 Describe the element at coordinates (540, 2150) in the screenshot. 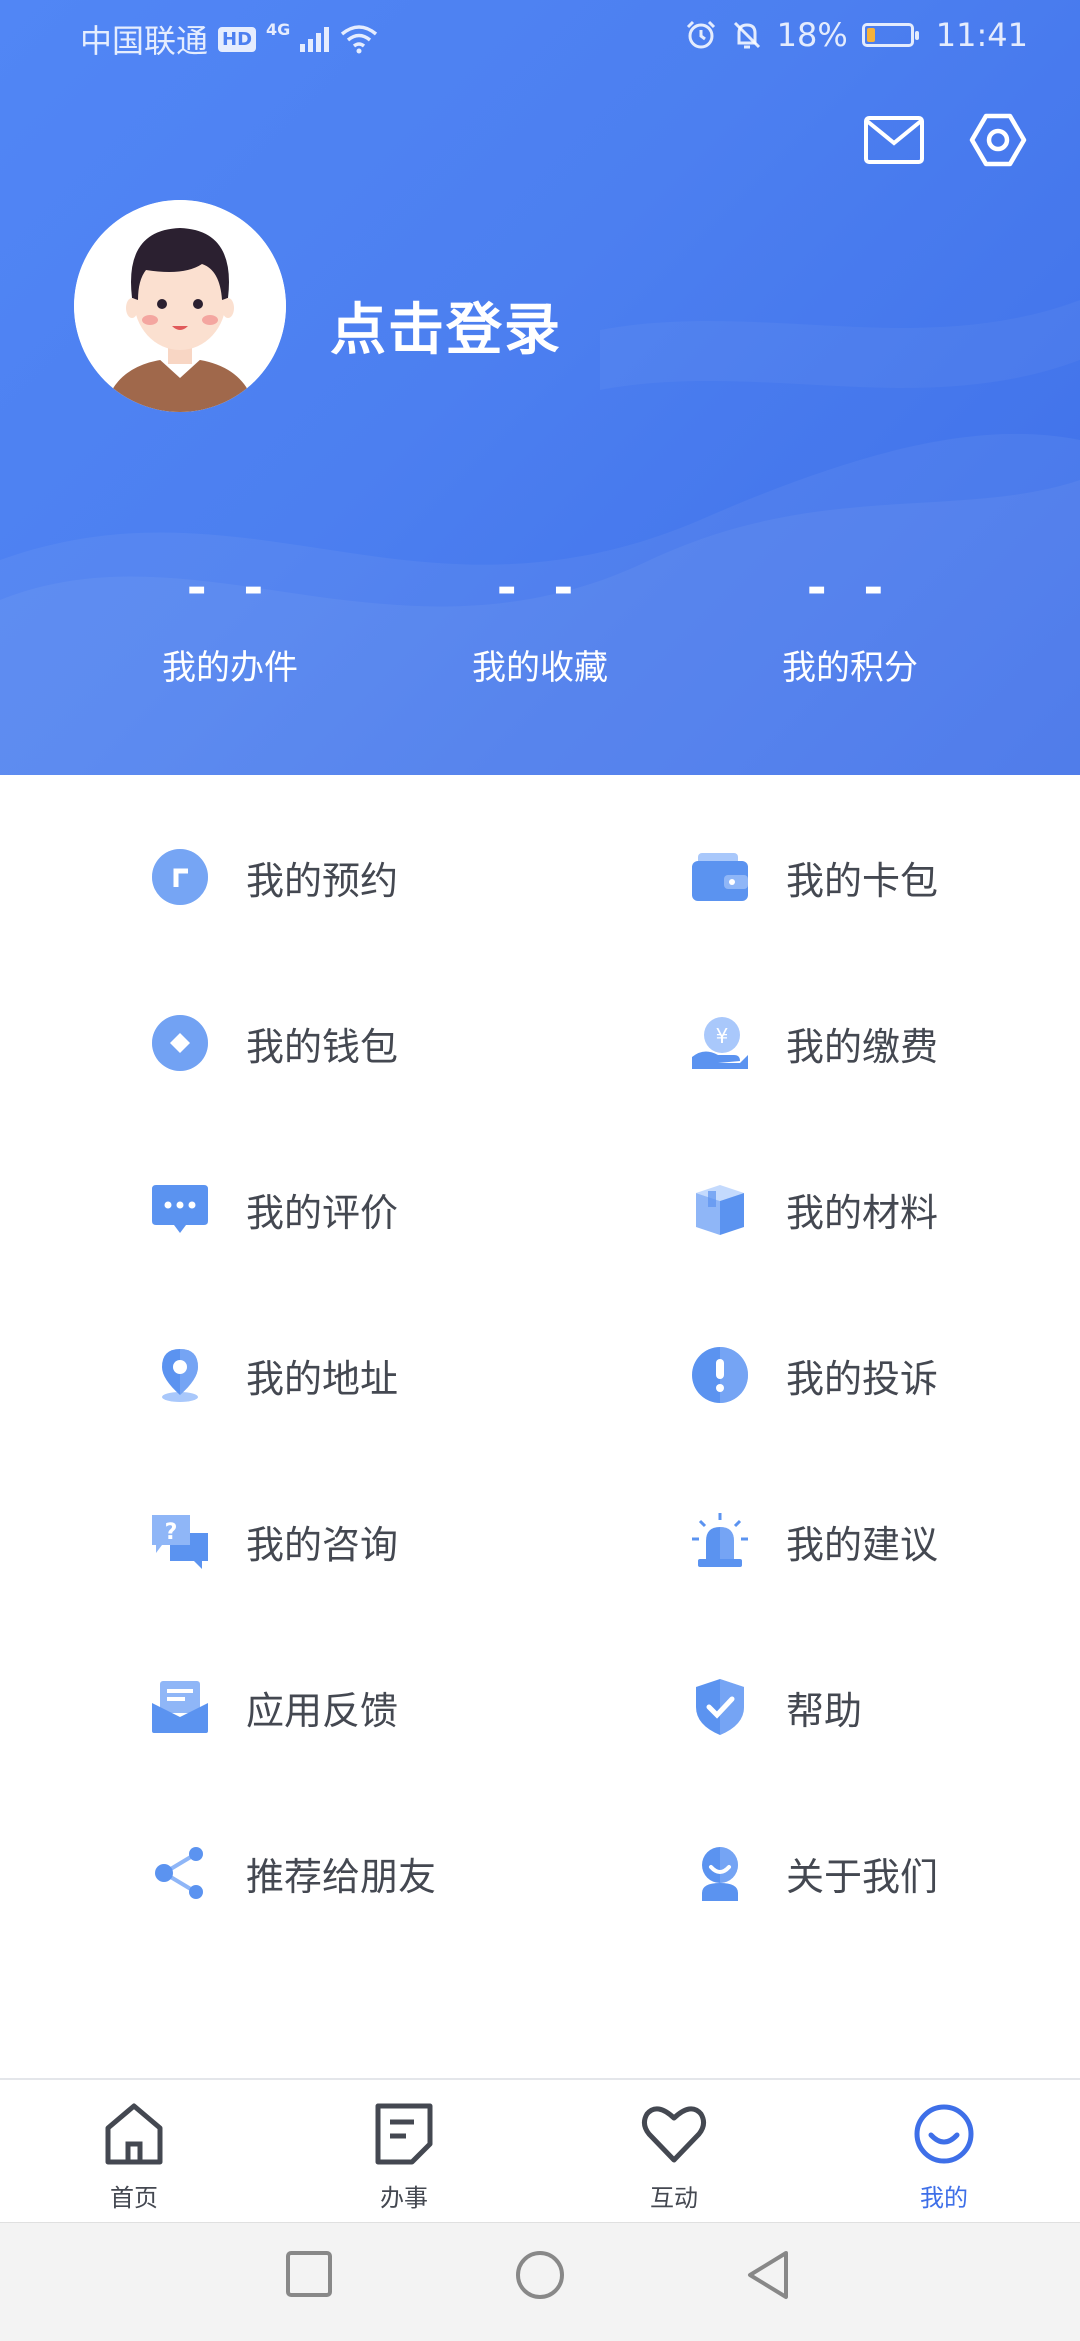

I see `bottom-tab-bar: 首页 办事 互动 我的` at that location.